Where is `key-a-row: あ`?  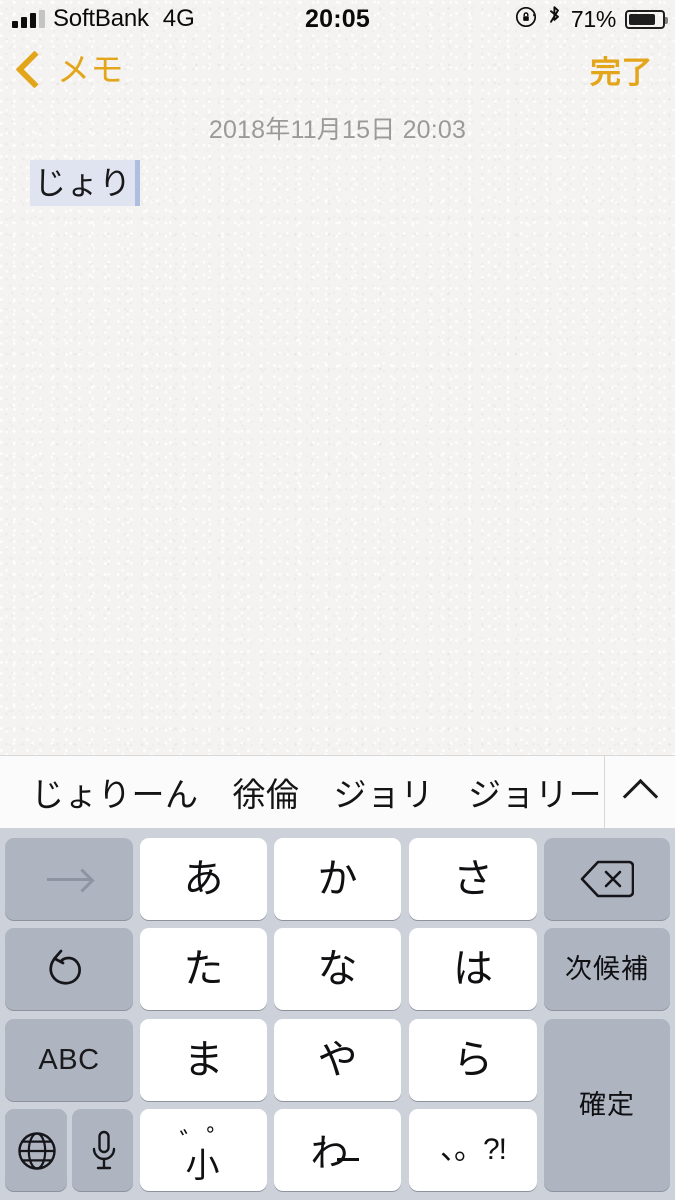 key-a-row: あ is located at coordinates (203, 879).